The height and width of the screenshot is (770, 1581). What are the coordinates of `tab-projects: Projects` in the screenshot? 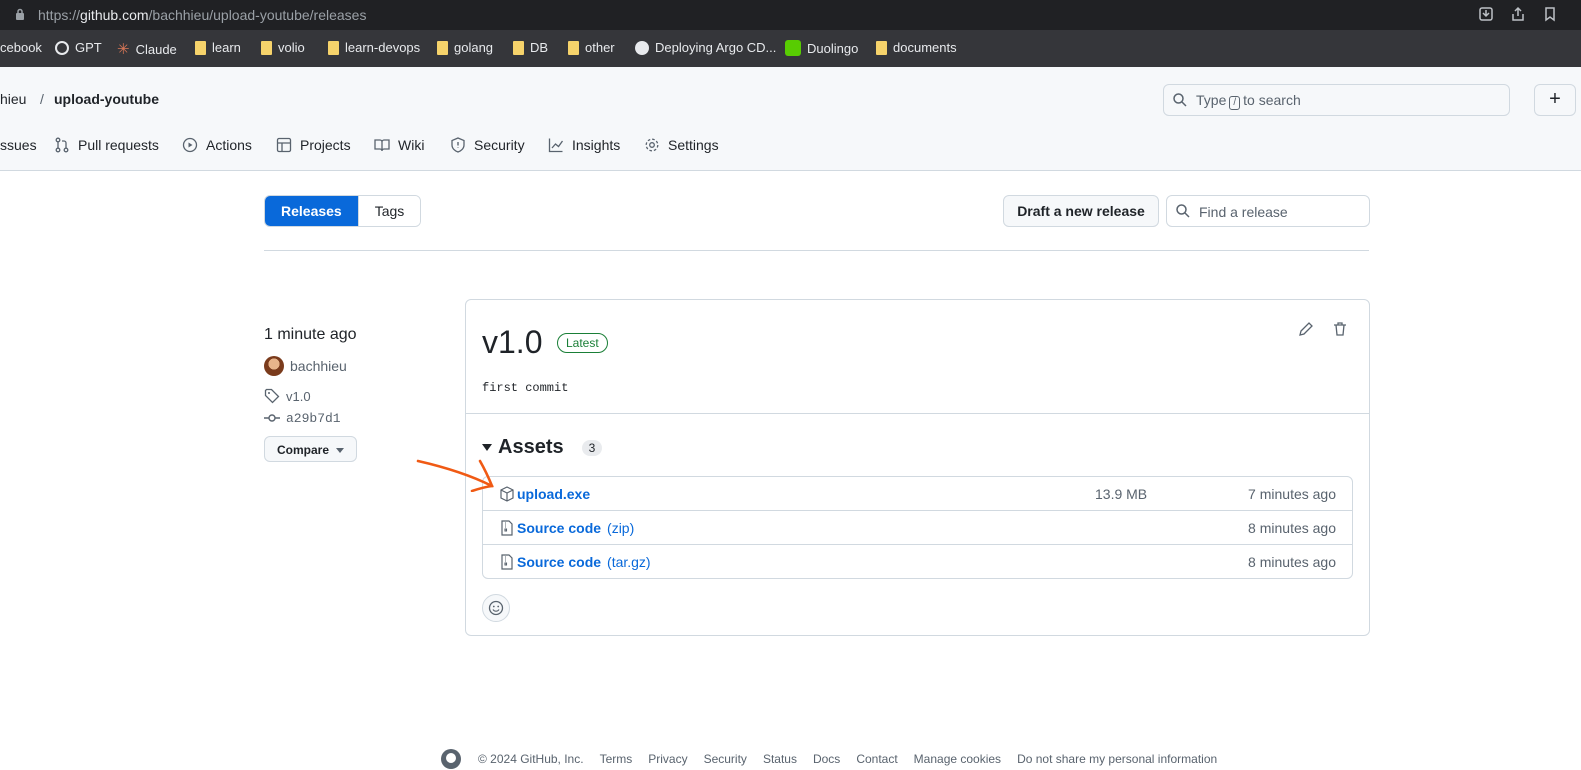 It's located at (313, 145).